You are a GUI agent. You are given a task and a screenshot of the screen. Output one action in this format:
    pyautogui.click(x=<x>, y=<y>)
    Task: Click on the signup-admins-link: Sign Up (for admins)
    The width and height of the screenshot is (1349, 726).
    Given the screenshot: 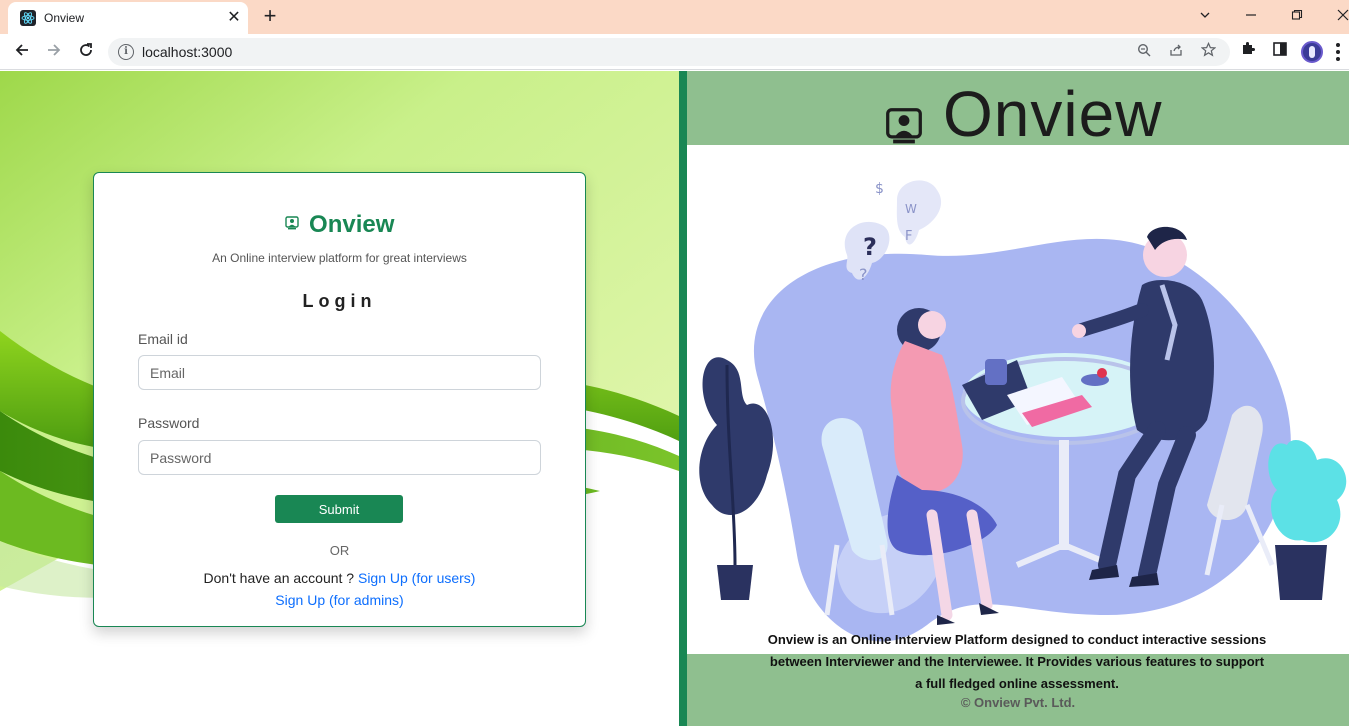 What is the action you would take?
    pyautogui.click(x=339, y=600)
    